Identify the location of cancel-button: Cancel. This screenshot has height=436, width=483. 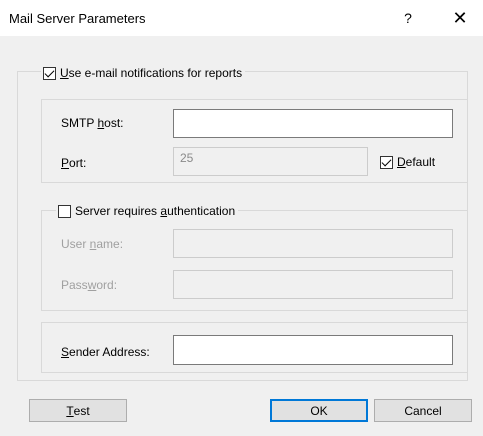
(423, 410).